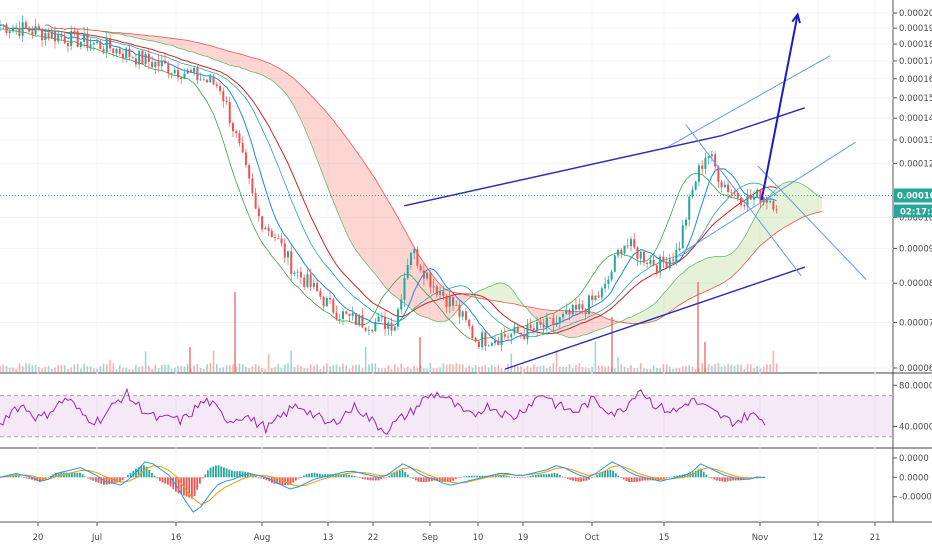  Describe the element at coordinates (818, 538) in the screenshot. I see `time-tick-label: 12` at that location.